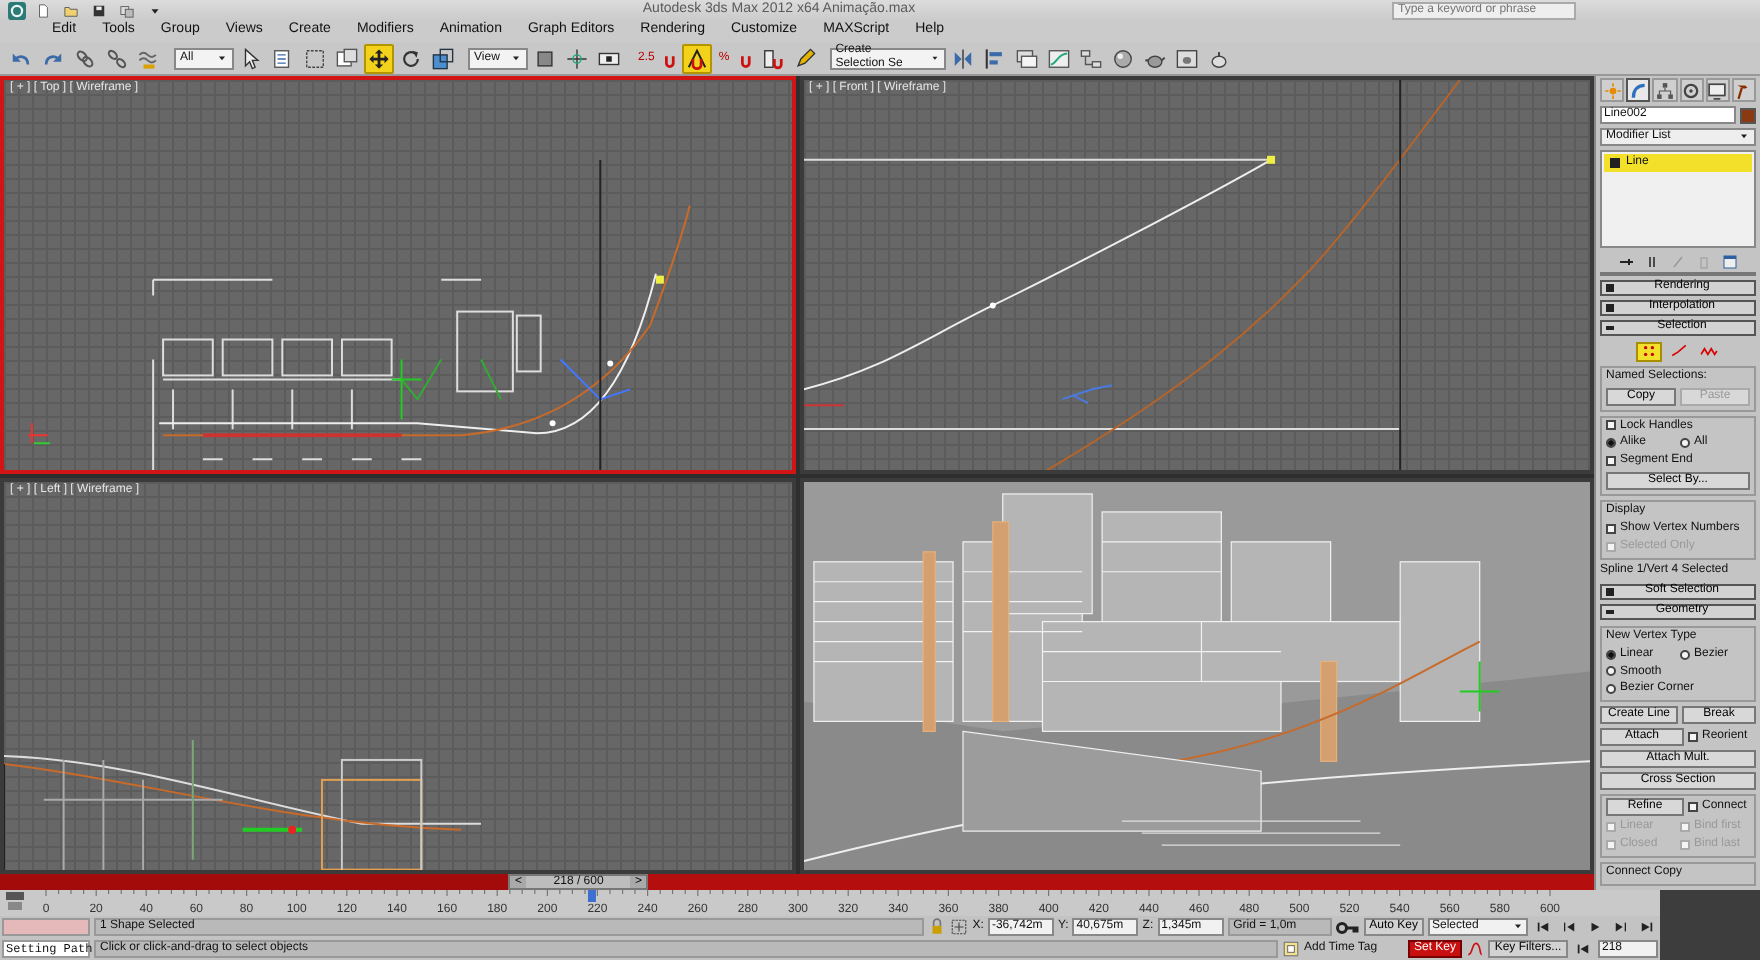 The width and height of the screenshot is (1760, 960). What do you see at coordinates (1186, 58) in the screenshot?
I see `frame-window-icon` at bounding box center [1186, 58].